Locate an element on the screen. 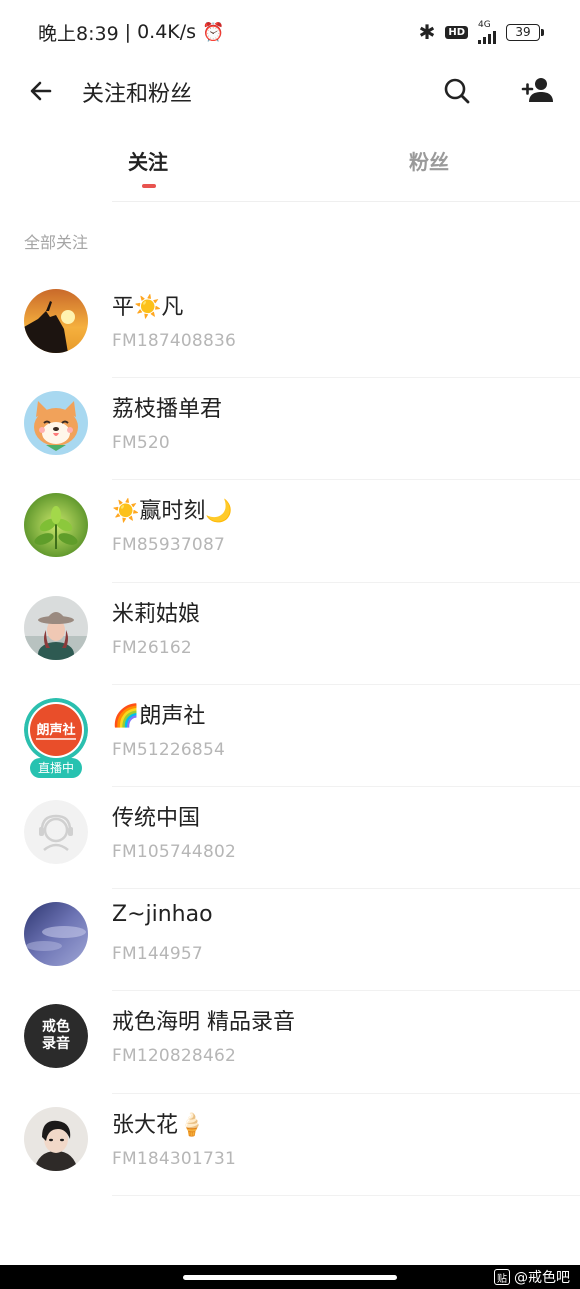 The width and height of the screenshot is (580, 1289). list-item: 朗声社 直播中 🌈朗声社 FM51226854 is located at coordinates (290, 736).